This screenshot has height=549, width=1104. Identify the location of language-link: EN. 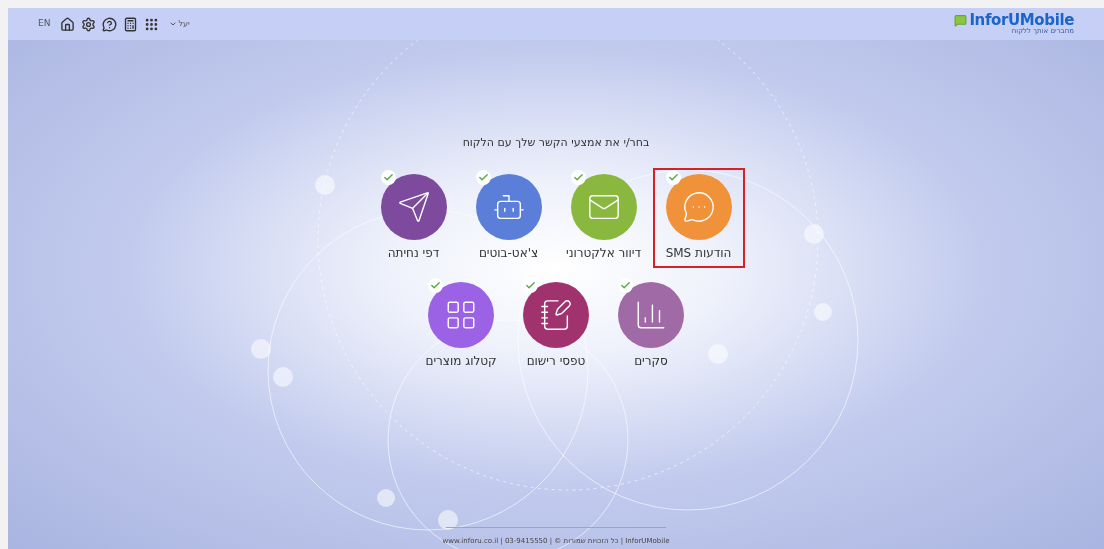
(44, 24).